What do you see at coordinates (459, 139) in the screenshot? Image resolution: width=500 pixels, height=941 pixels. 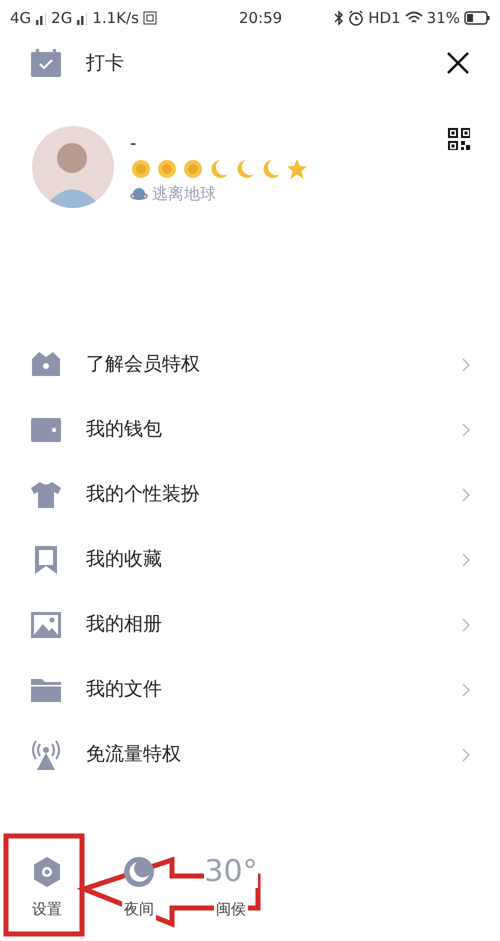 I see `qr-code-icon` at bounding box center [459, 139].